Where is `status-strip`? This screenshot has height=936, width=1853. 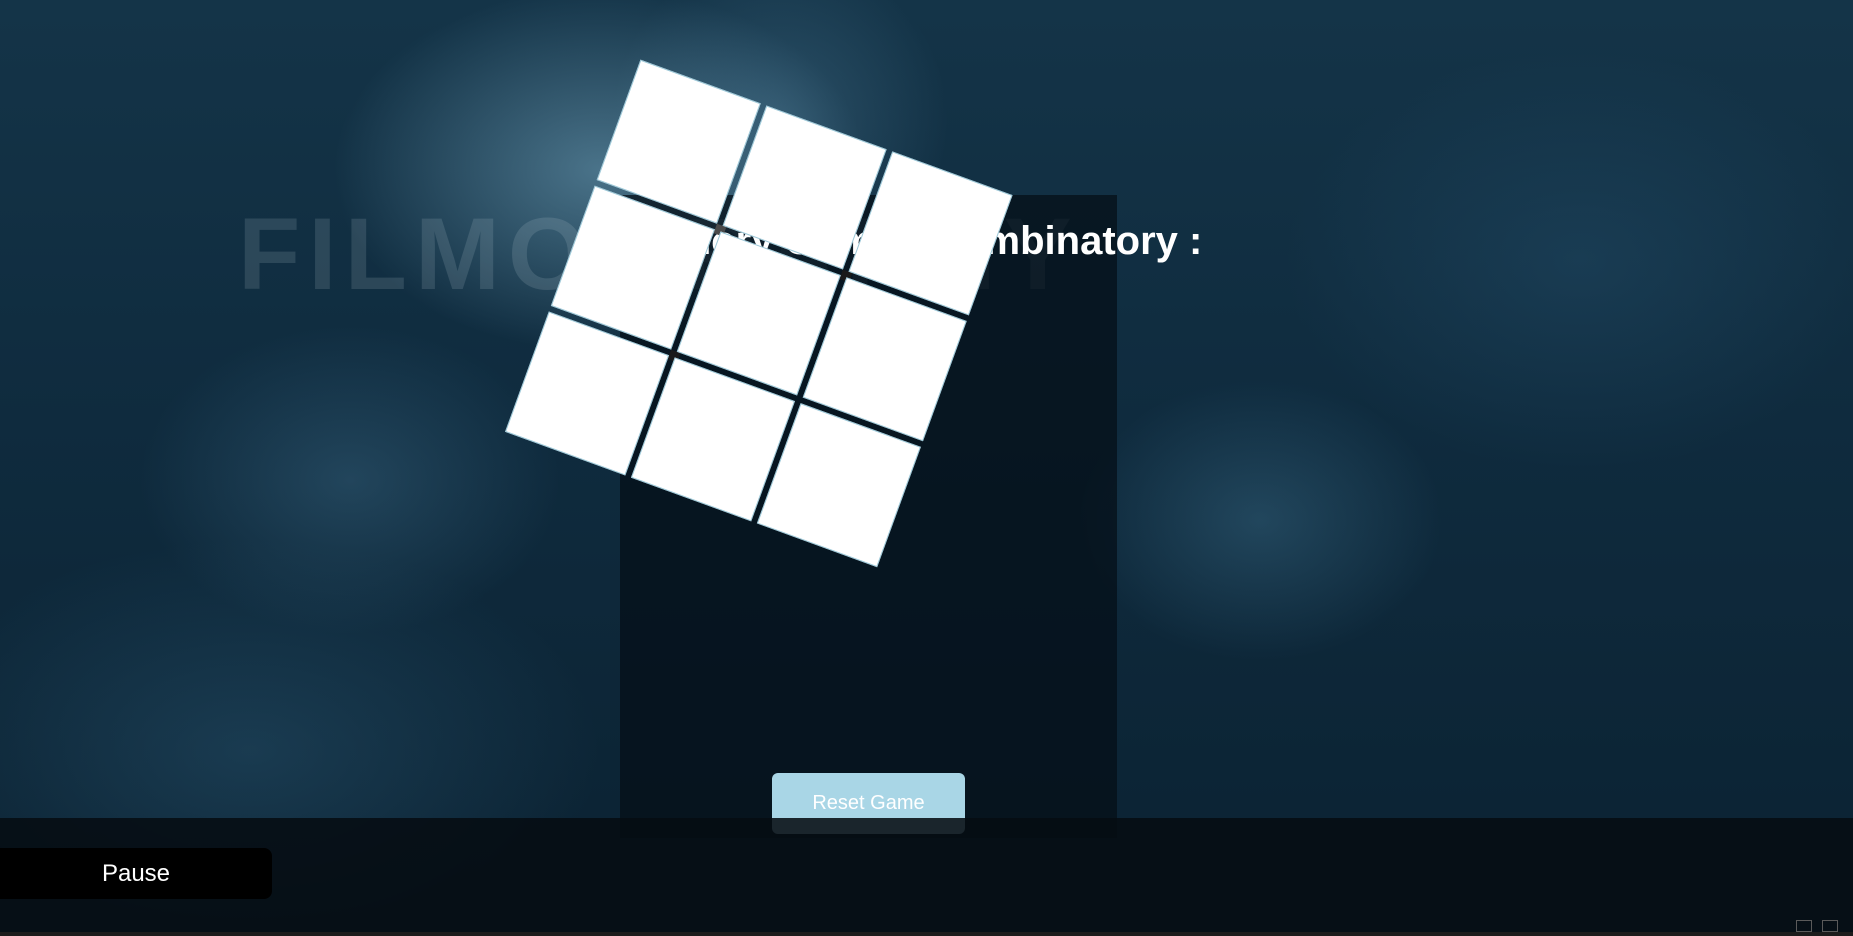 status-strip is located at coordinates (926, 934).